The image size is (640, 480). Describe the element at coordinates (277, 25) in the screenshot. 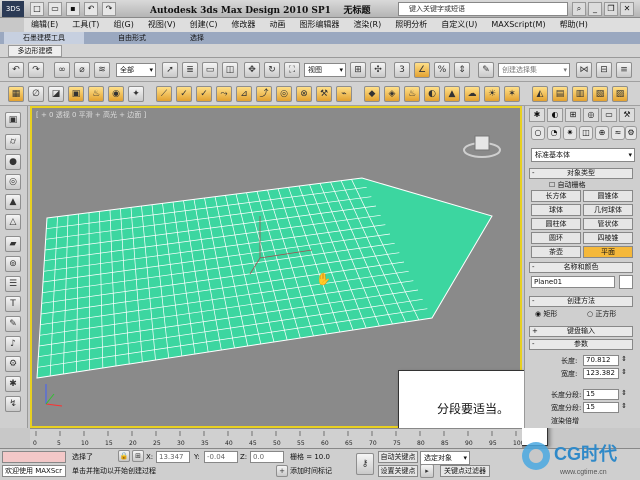

I see `menu-animation: 动画` at that location.